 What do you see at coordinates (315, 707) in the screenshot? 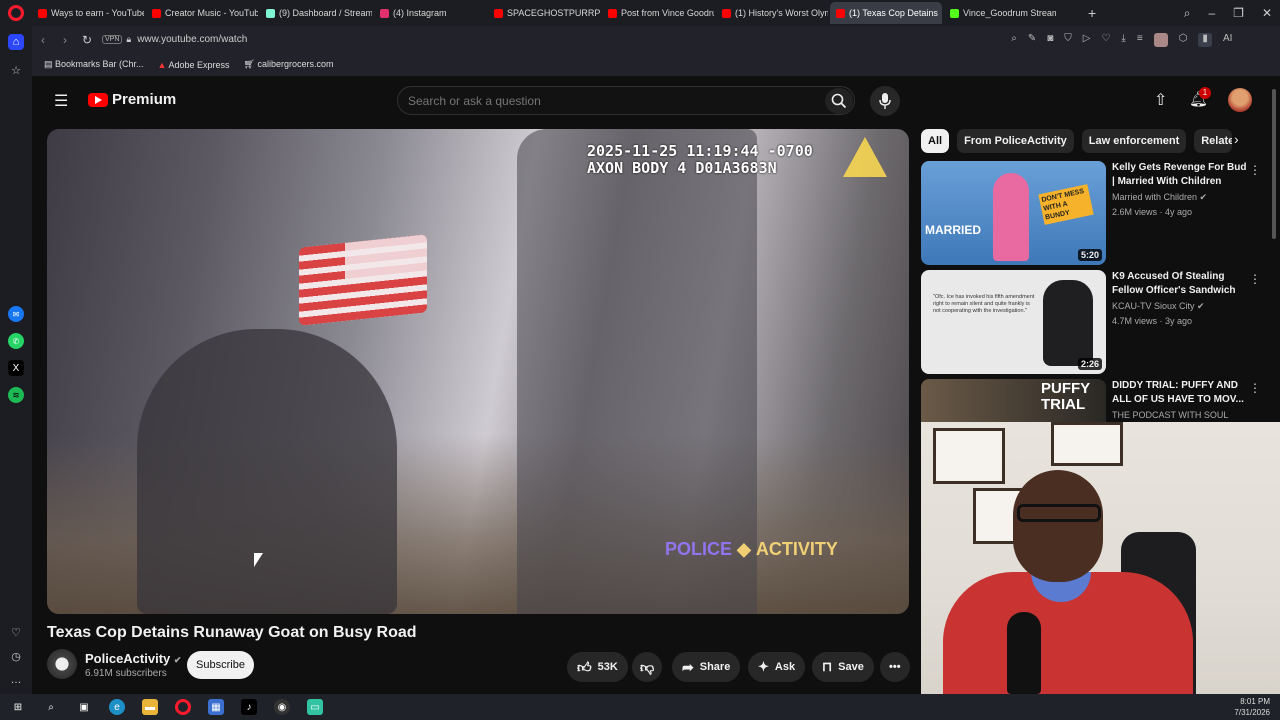
I see `streamlabs-icon: ▭` at bounding box center [315, 707].